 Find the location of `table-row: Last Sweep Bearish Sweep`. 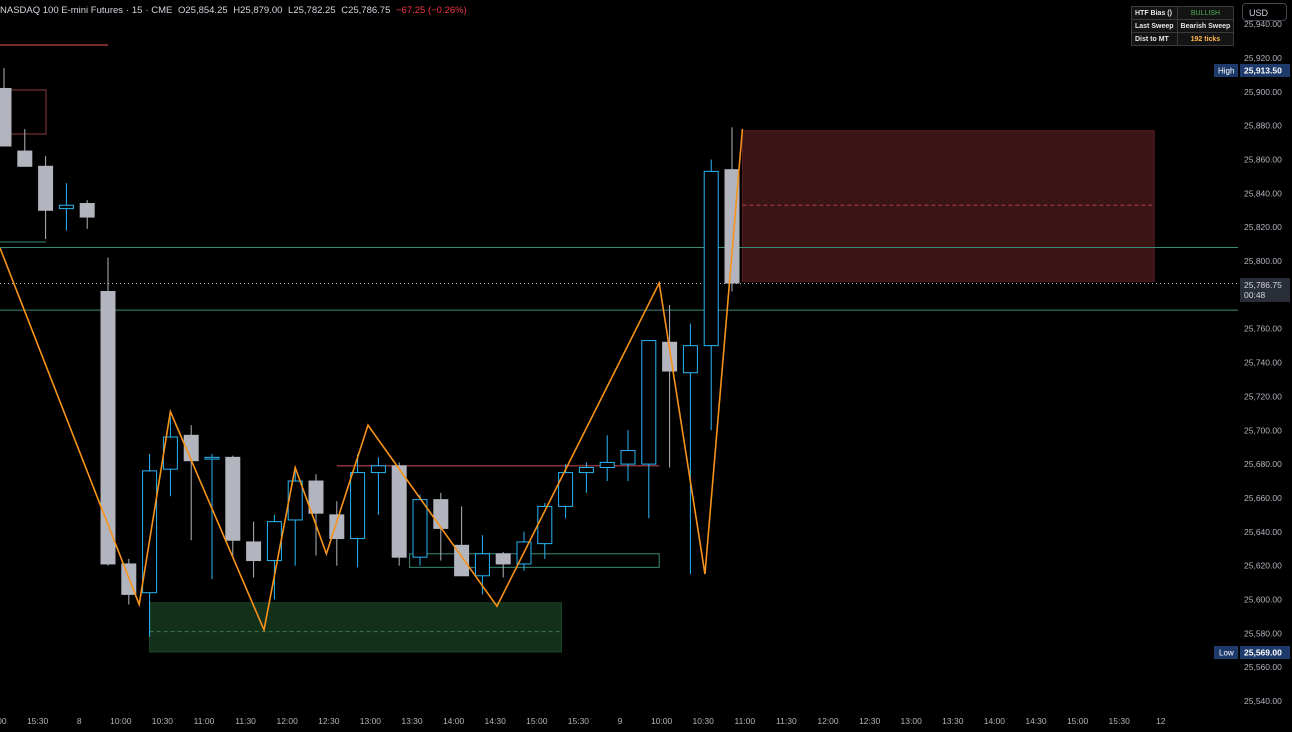

table-row: Last Sweep Bearish Sweep is located at coordinates (1183, 26).